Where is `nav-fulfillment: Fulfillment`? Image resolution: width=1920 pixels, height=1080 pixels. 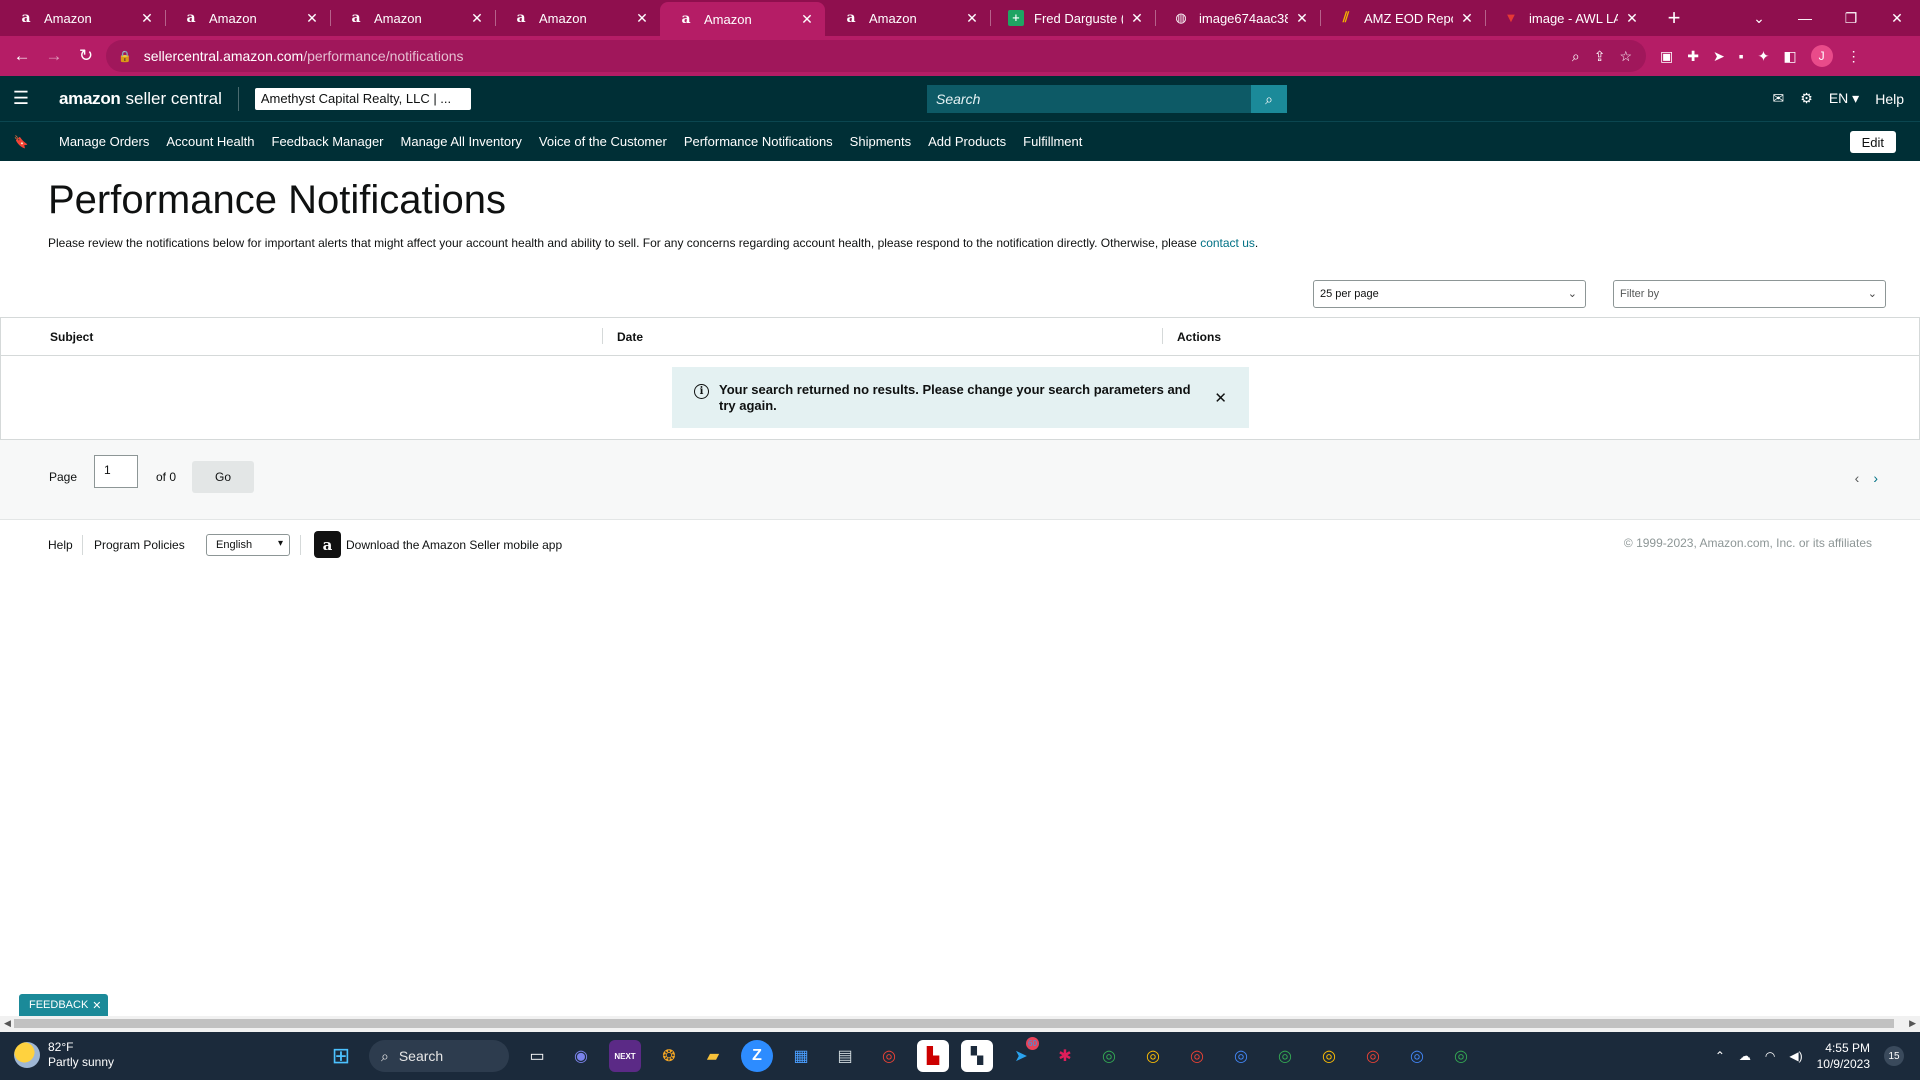 nav-fulfillment: Fulfillment is located at coordinates (1052, 141).